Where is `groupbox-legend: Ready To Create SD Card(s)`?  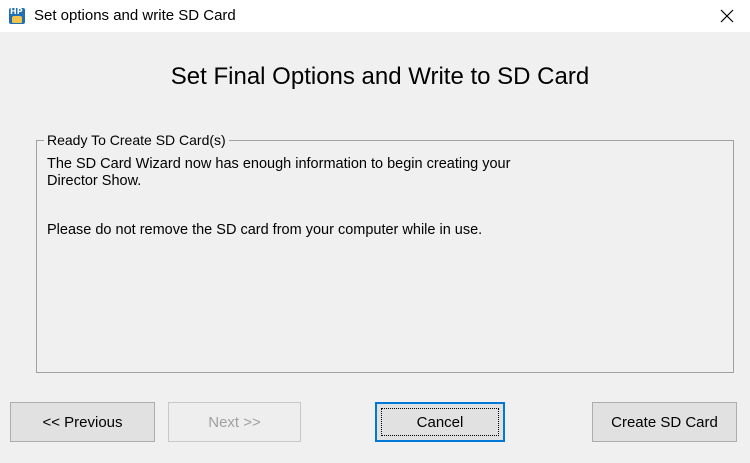
groupbox-legend: Ready To Create SD Card(s) is located at coordinates (136, 140).